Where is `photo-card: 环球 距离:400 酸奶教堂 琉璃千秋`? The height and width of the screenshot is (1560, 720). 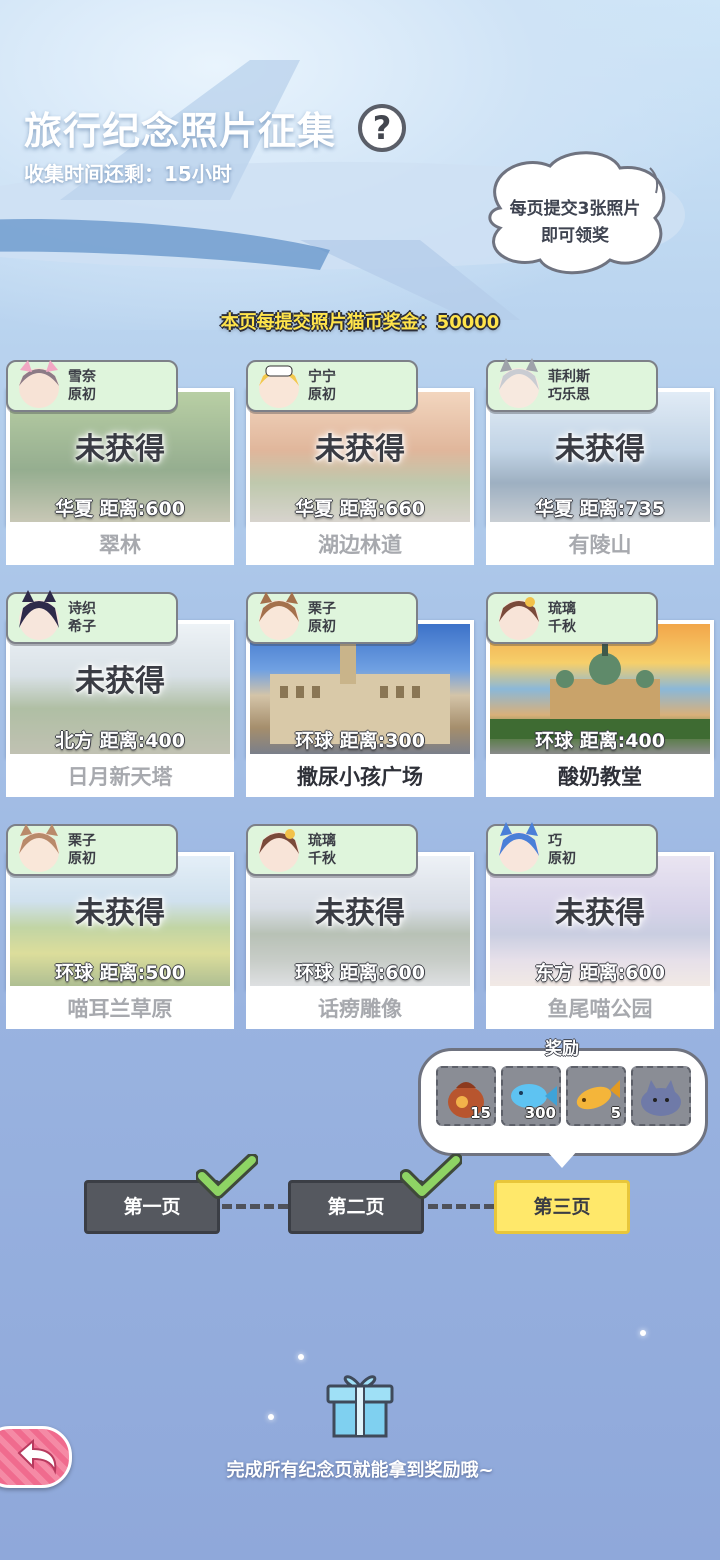 photo-card: 环球 距离:400 酸奶教堂 琉璃千秋 is located at coordinates (600, 694).